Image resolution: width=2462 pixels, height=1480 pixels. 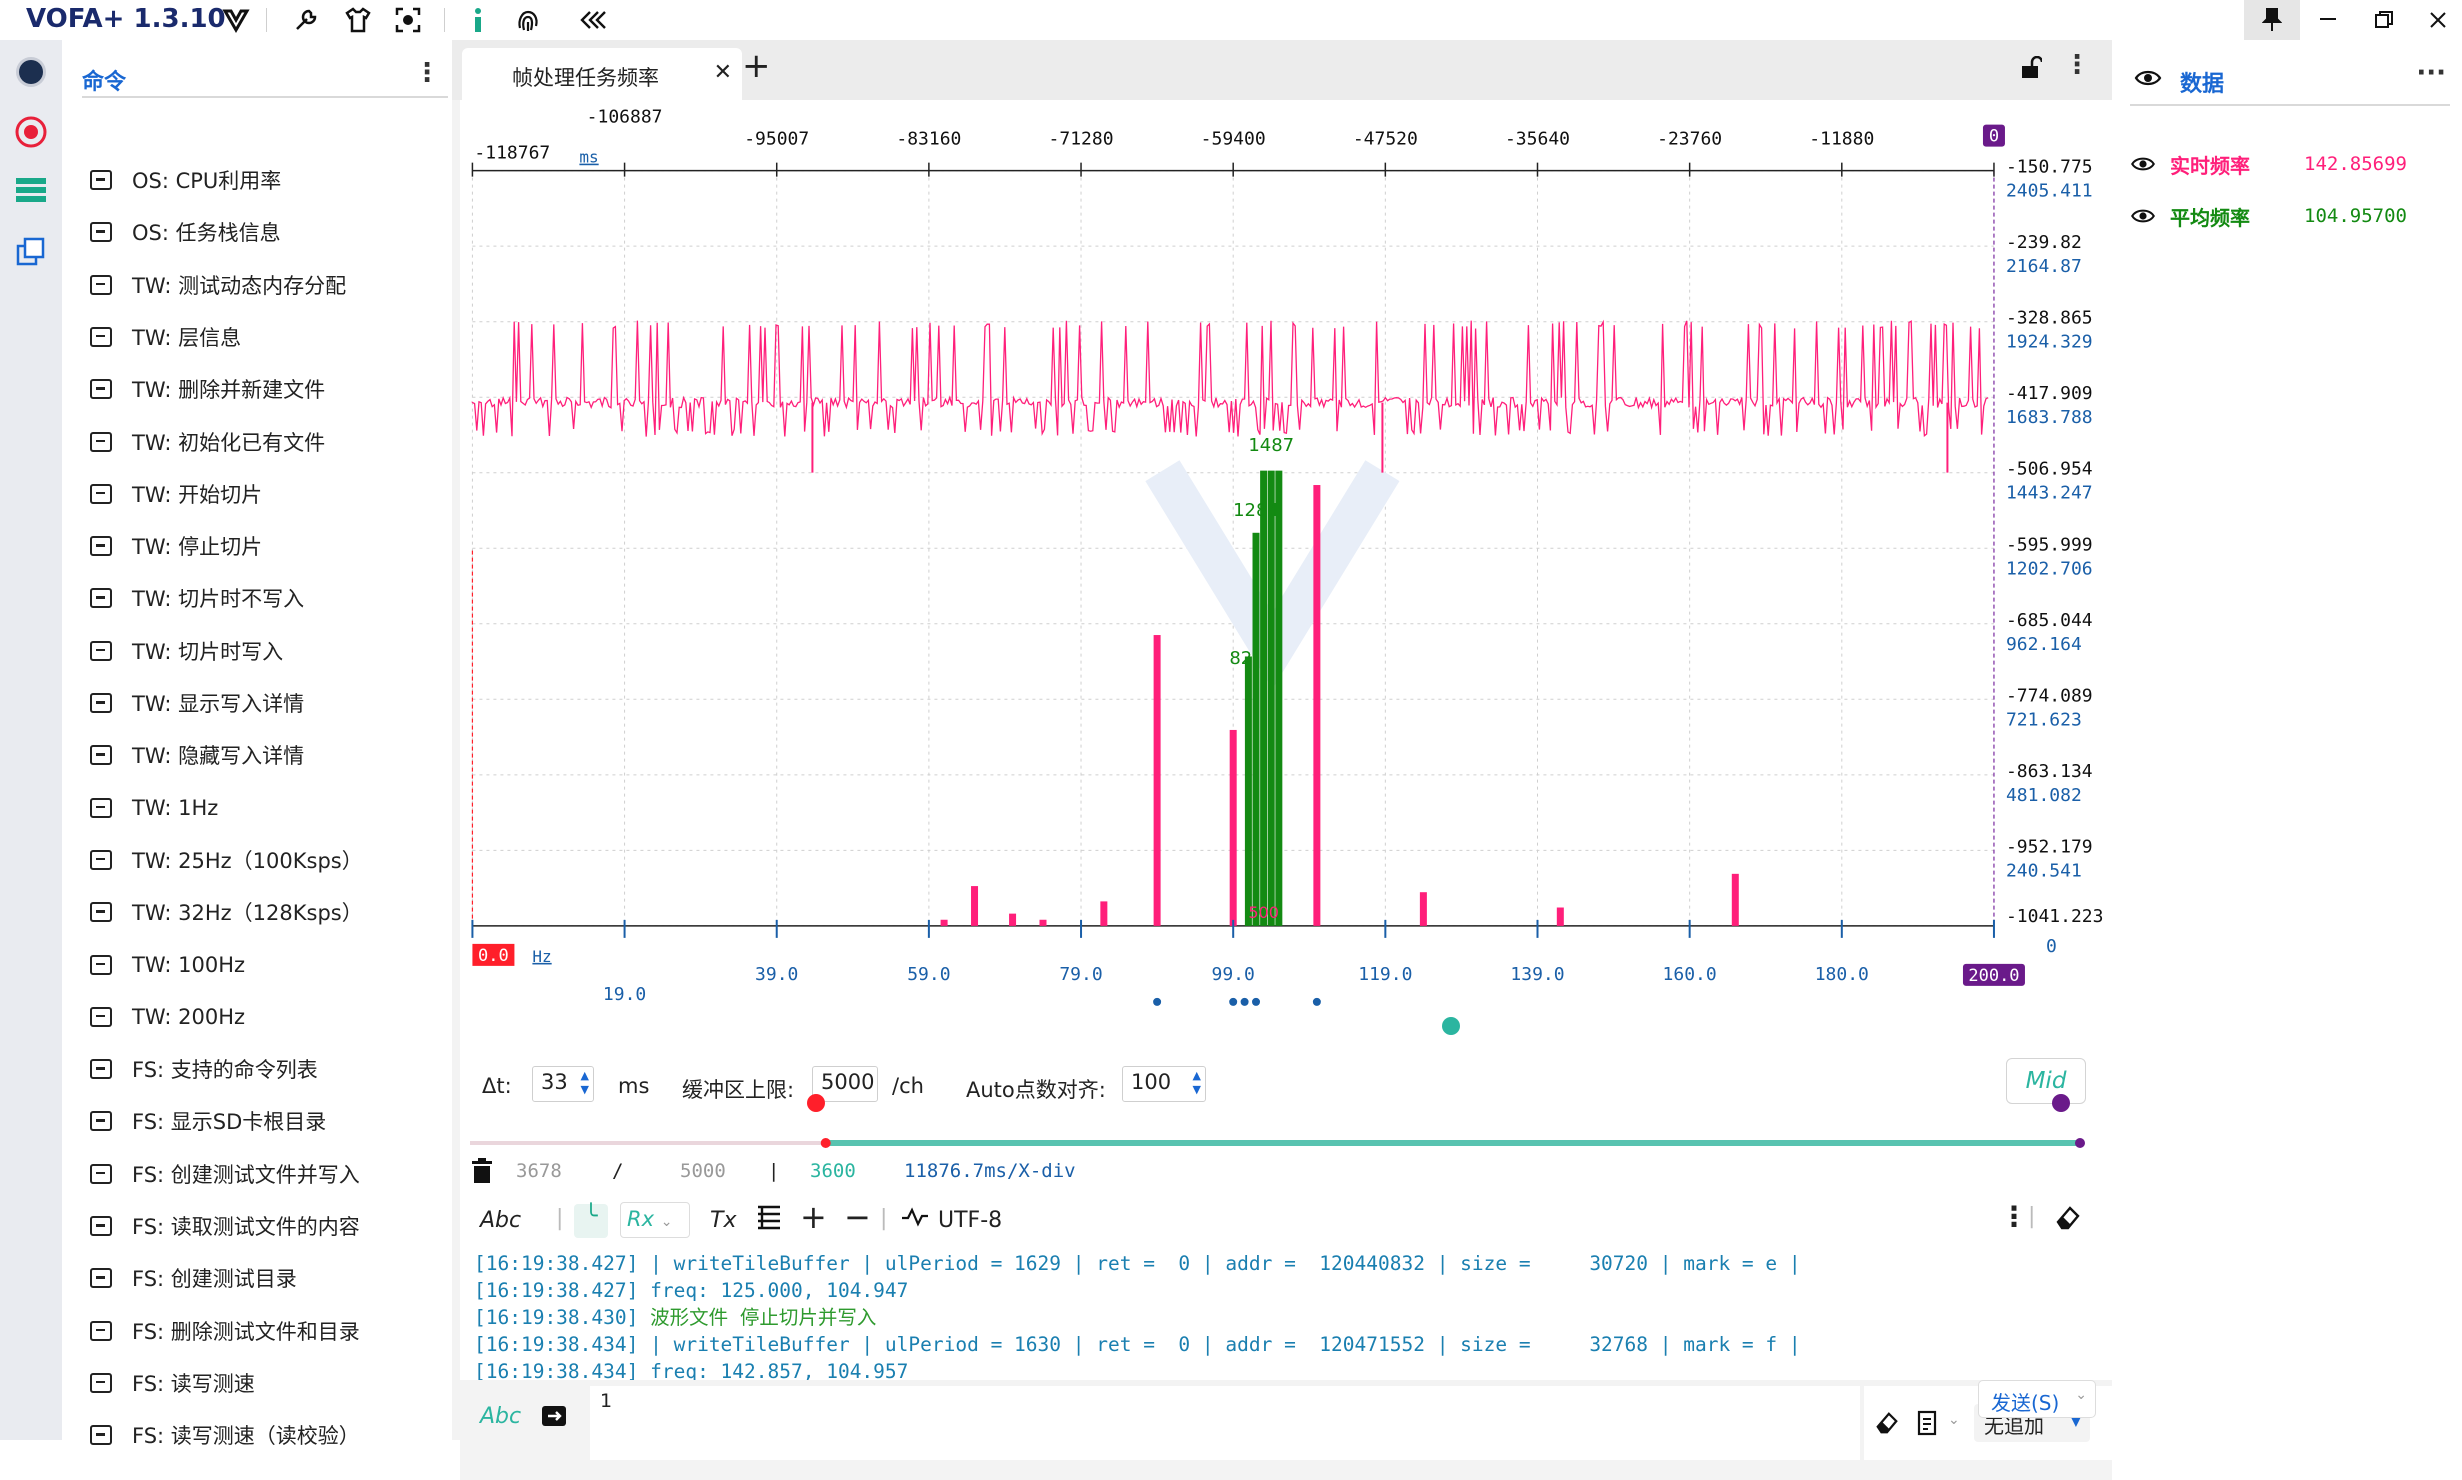 I want to click on send-input: 1, so click(x=1225, y=1423).